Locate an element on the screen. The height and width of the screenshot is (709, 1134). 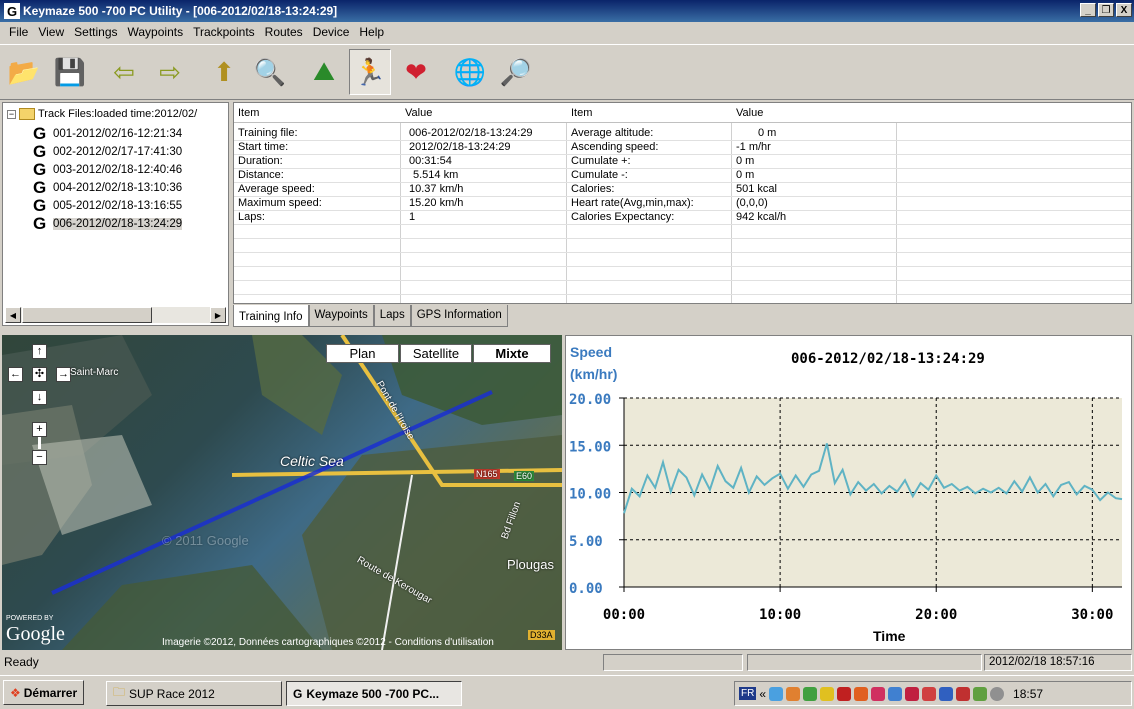
track-item: G 004-2012/02/18-13:10:36 is located at coordinates (107, 187).